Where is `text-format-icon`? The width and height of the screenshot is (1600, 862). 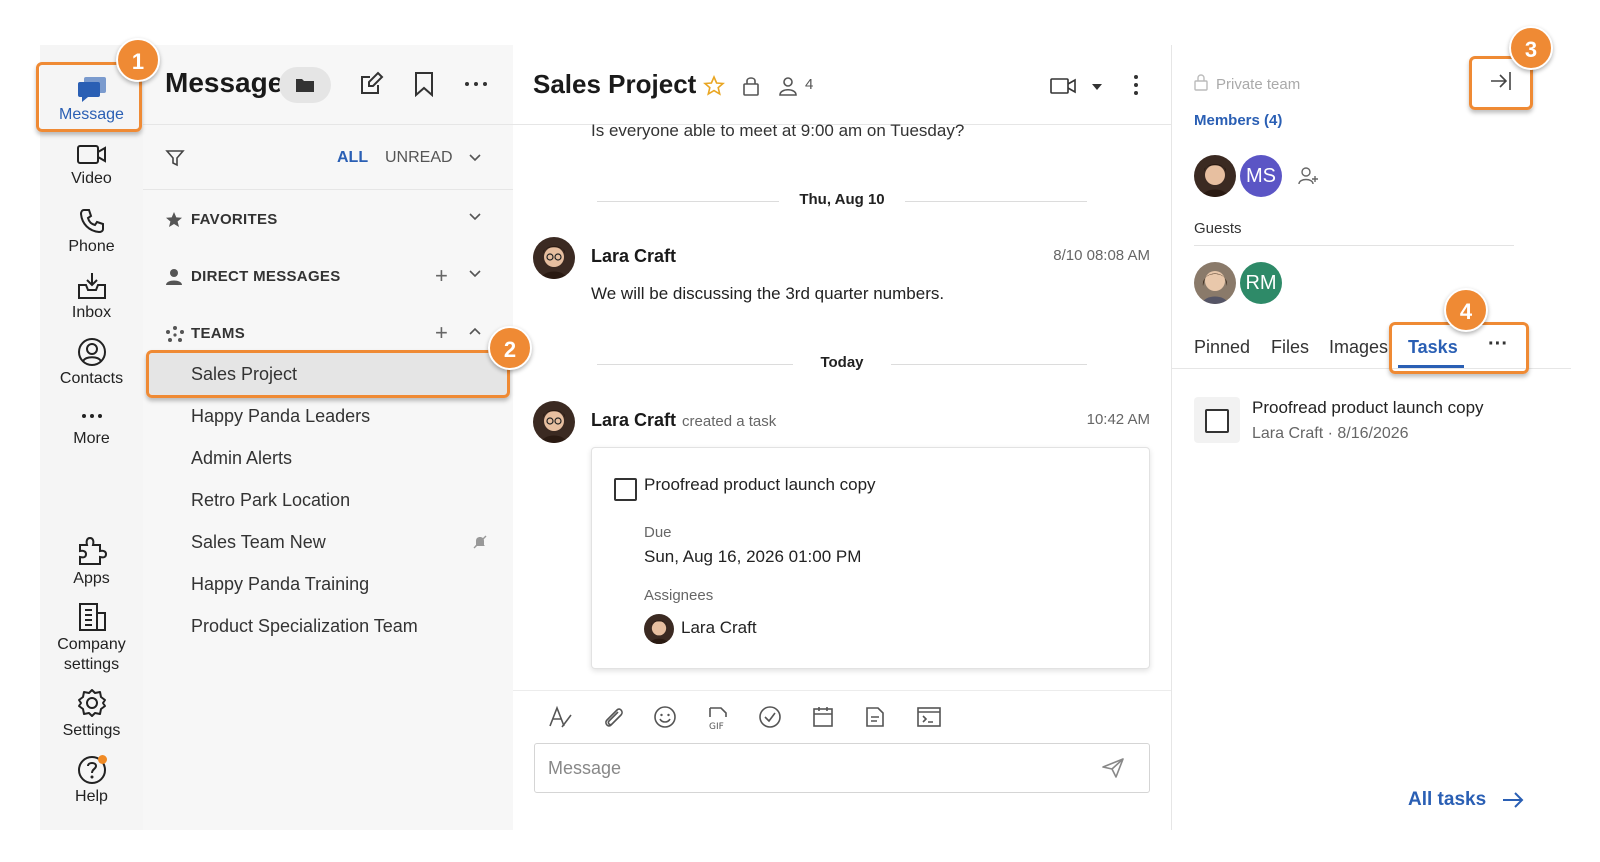
text-format-icon is located at coordinates (560, 717).